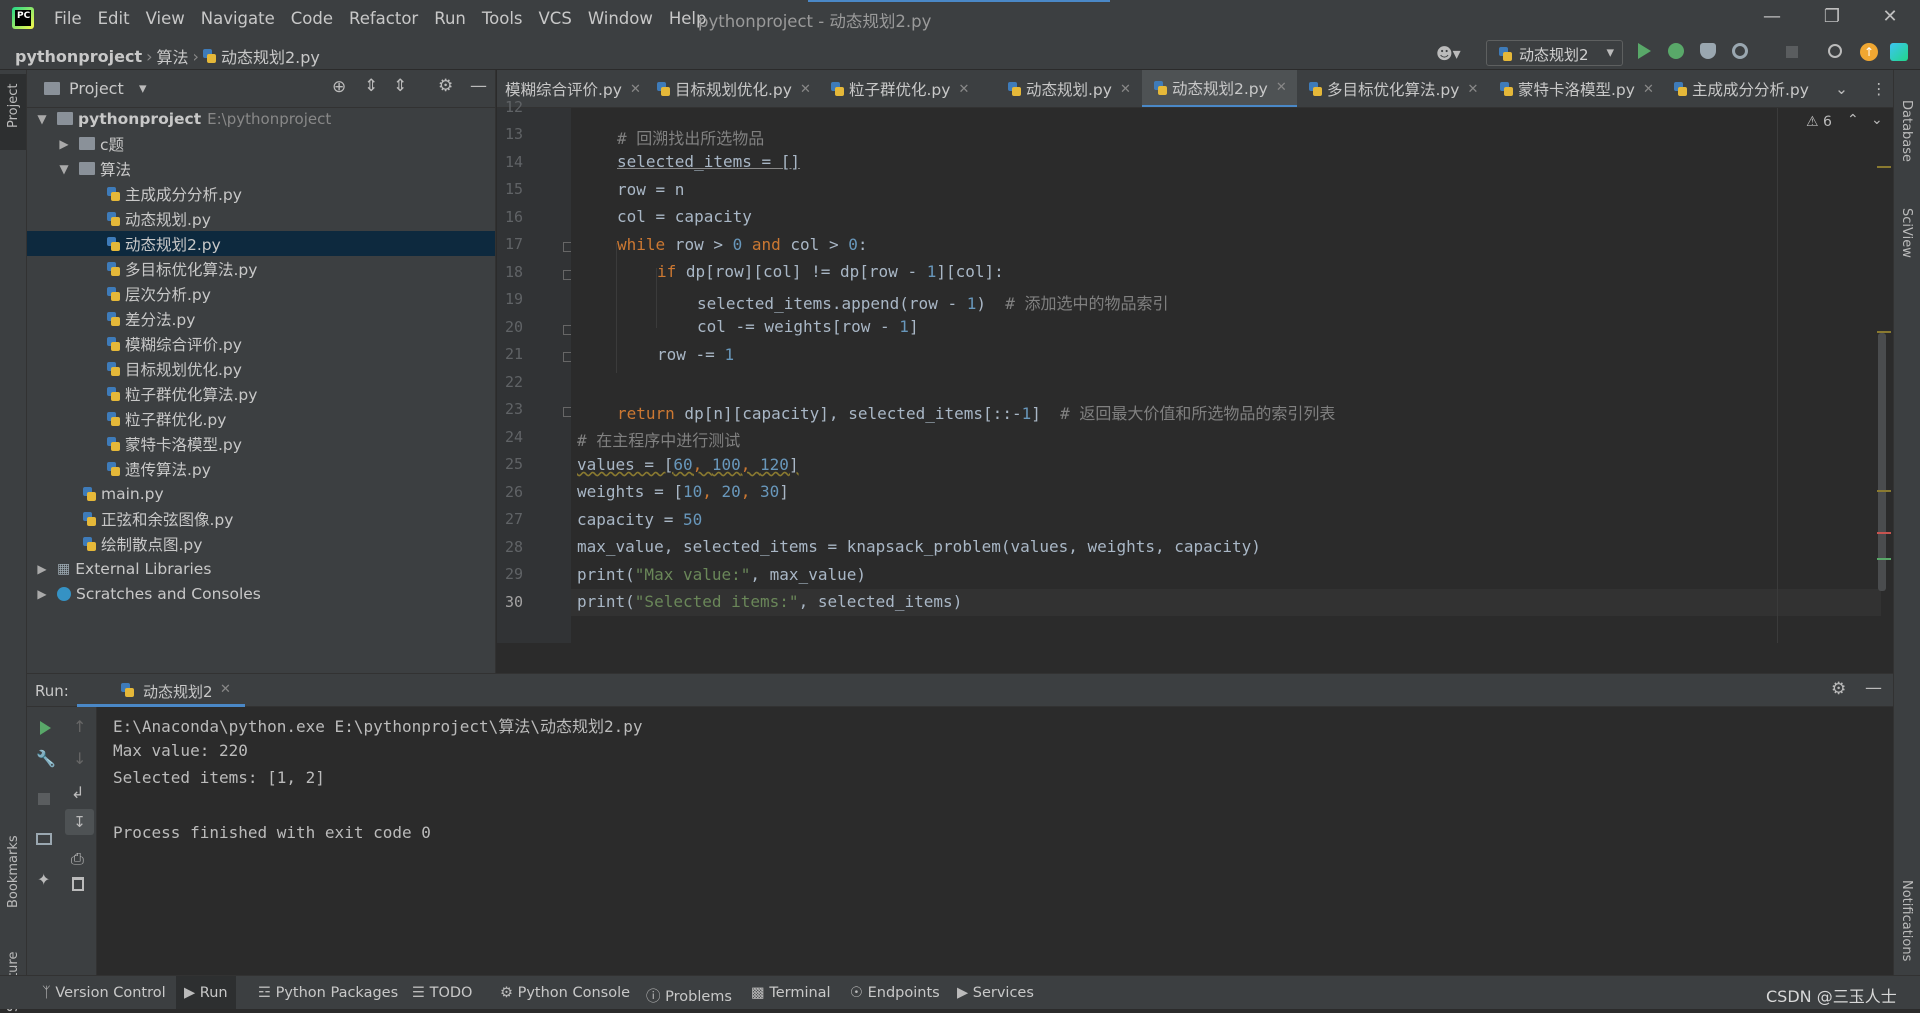 Image resolution: width=1920 pixels, height=1013 pixels. I want to click on tree-item-project-root: ▼ pythonproject E:\pythonproject, so click(261, 118).